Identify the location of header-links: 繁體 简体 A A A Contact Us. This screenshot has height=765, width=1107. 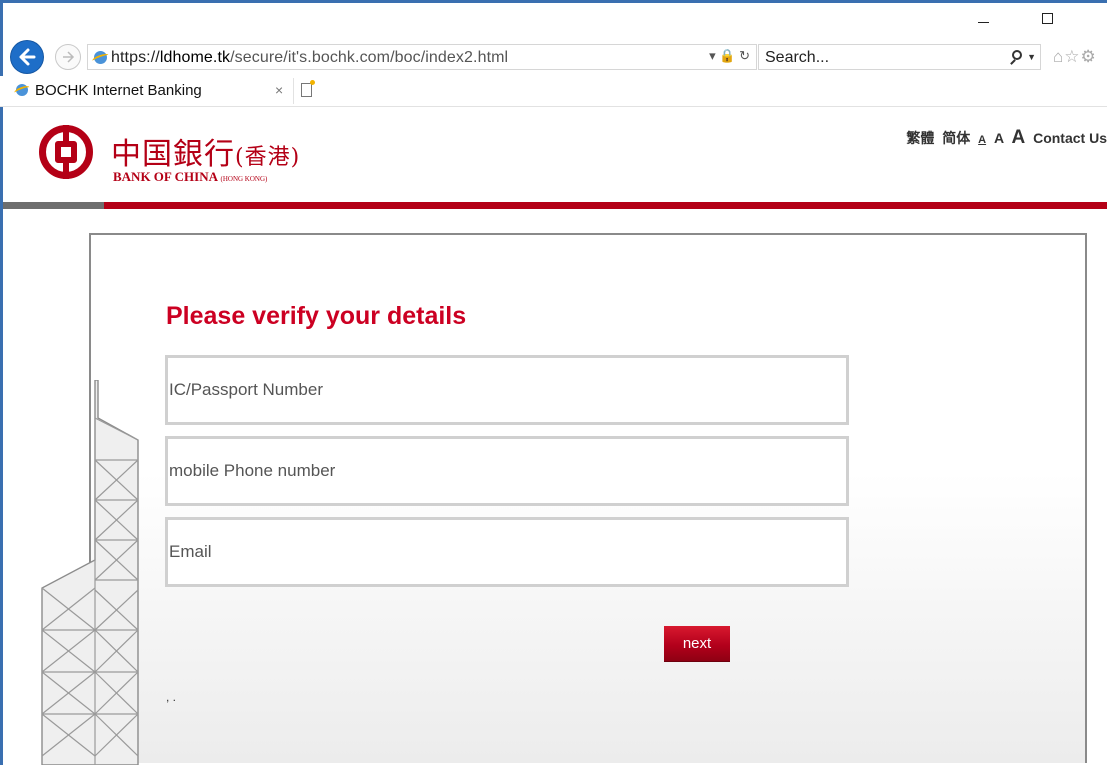
(1004, 138).